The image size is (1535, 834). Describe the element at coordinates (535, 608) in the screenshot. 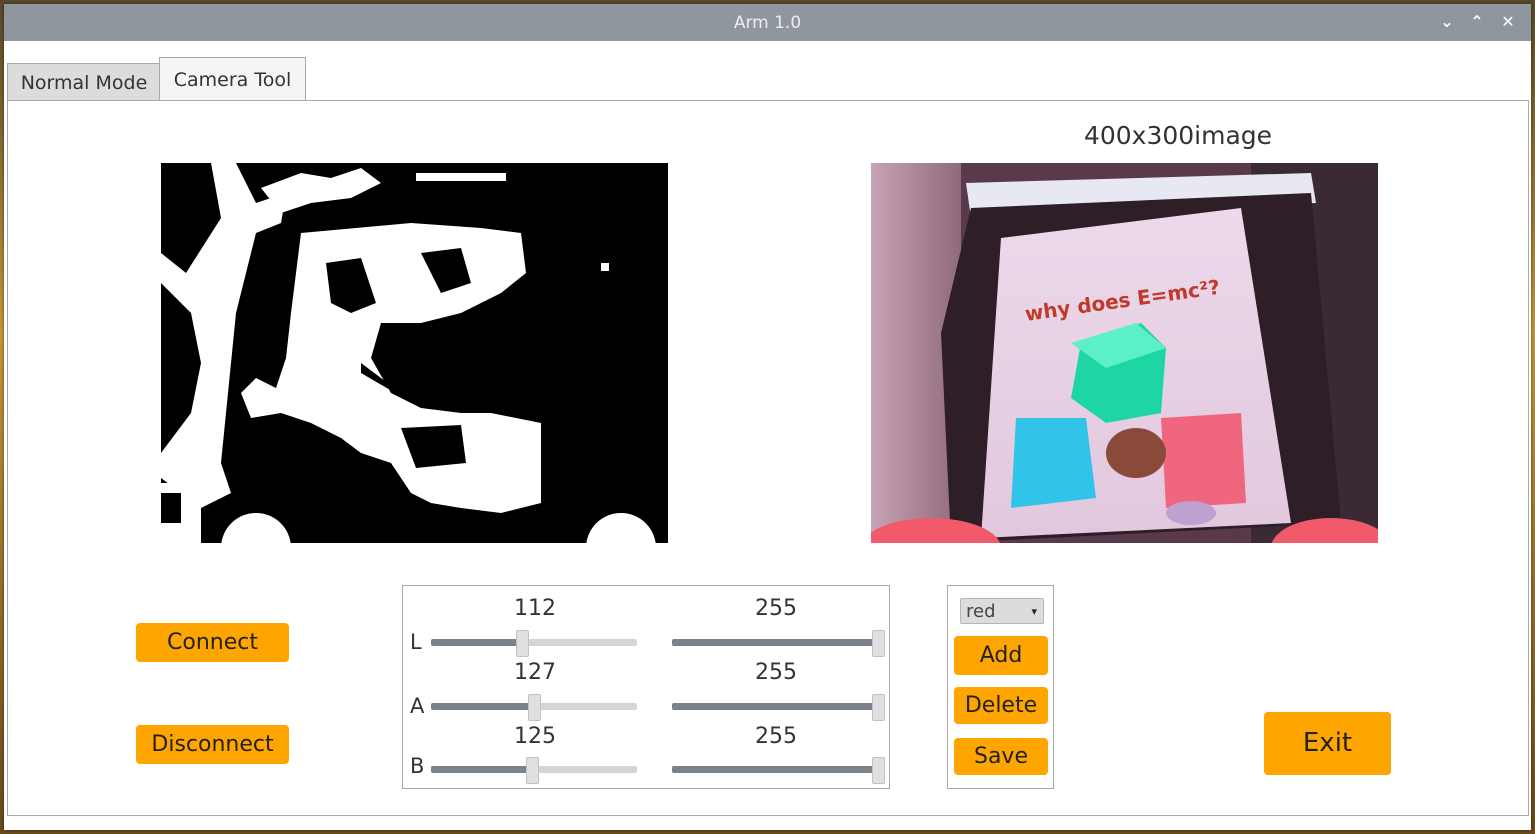

I see `slider-l-min-value: 112` at that location.